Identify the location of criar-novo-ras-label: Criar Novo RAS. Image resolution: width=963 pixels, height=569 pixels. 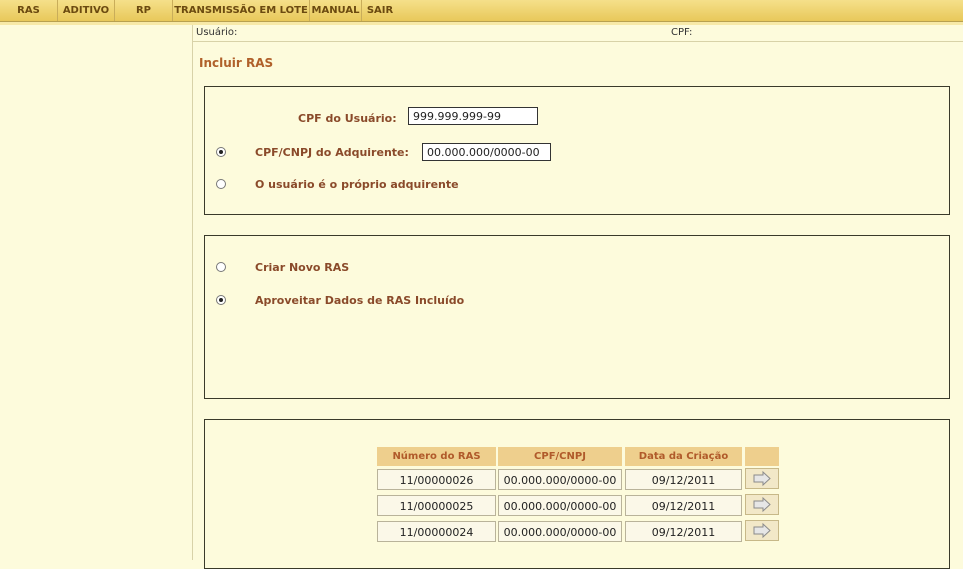
(302, 267).